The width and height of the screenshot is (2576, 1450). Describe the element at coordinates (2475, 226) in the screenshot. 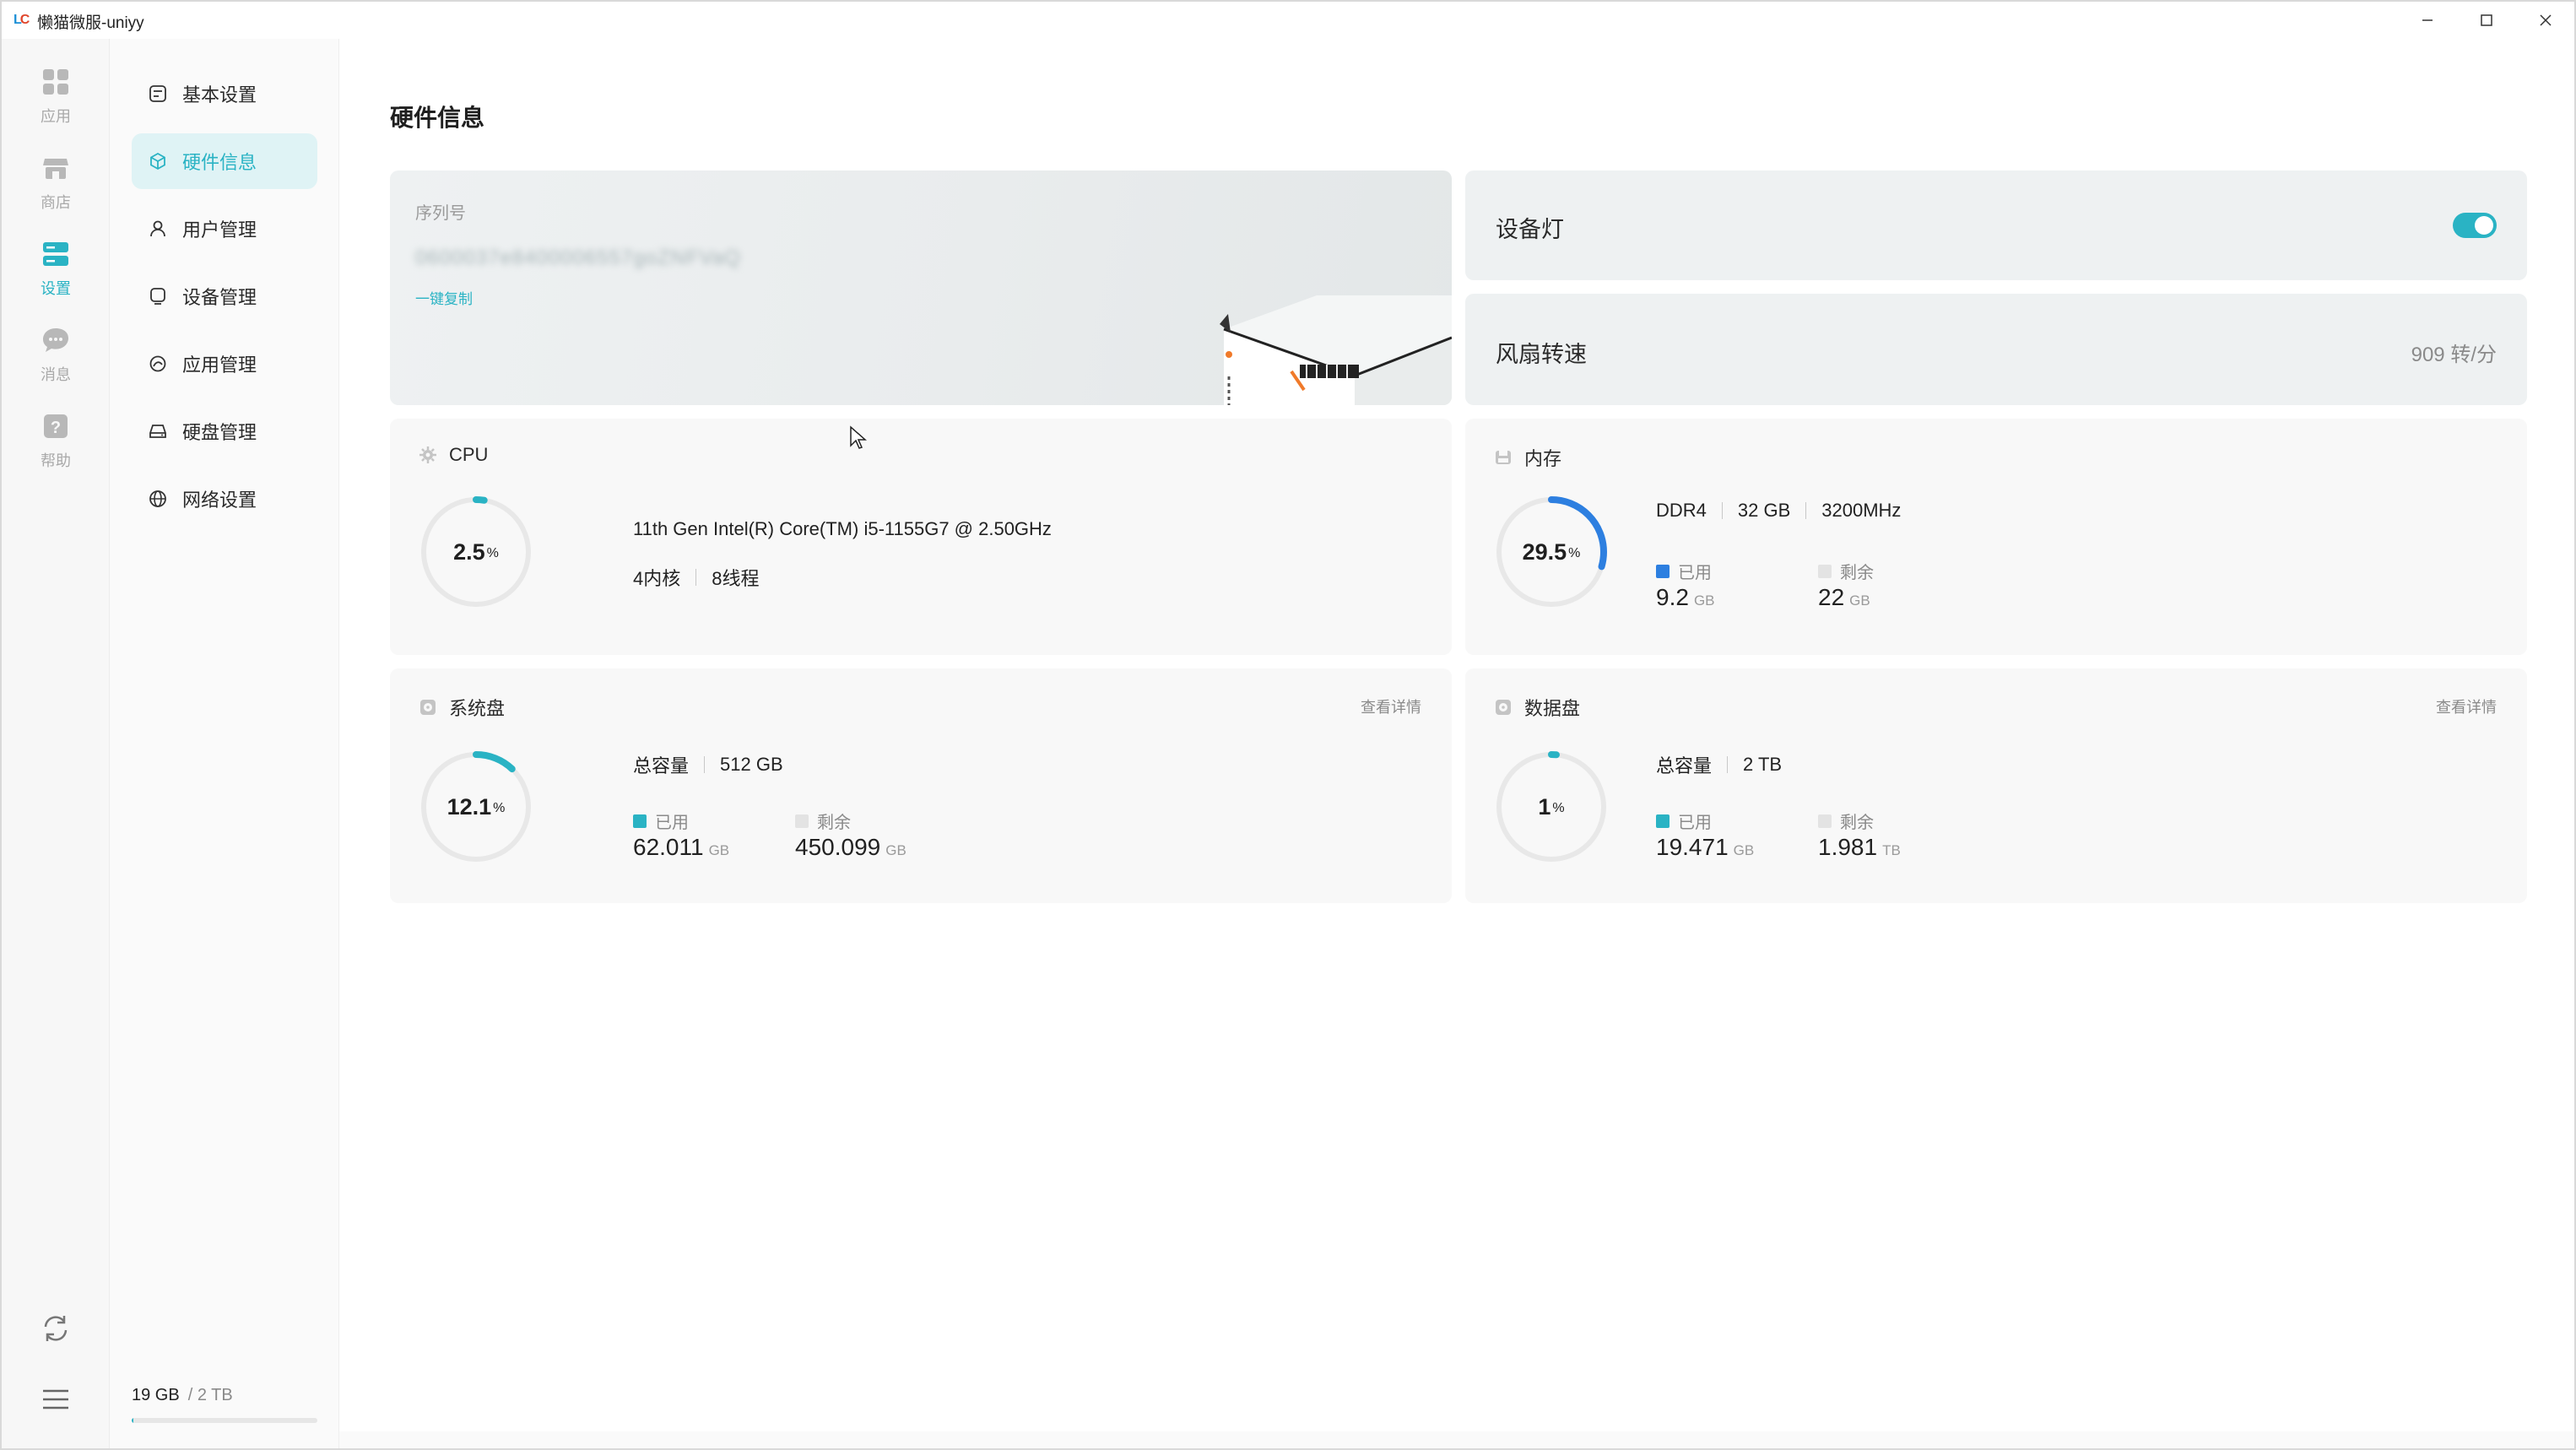

I see `device-light-toggle` at that location.